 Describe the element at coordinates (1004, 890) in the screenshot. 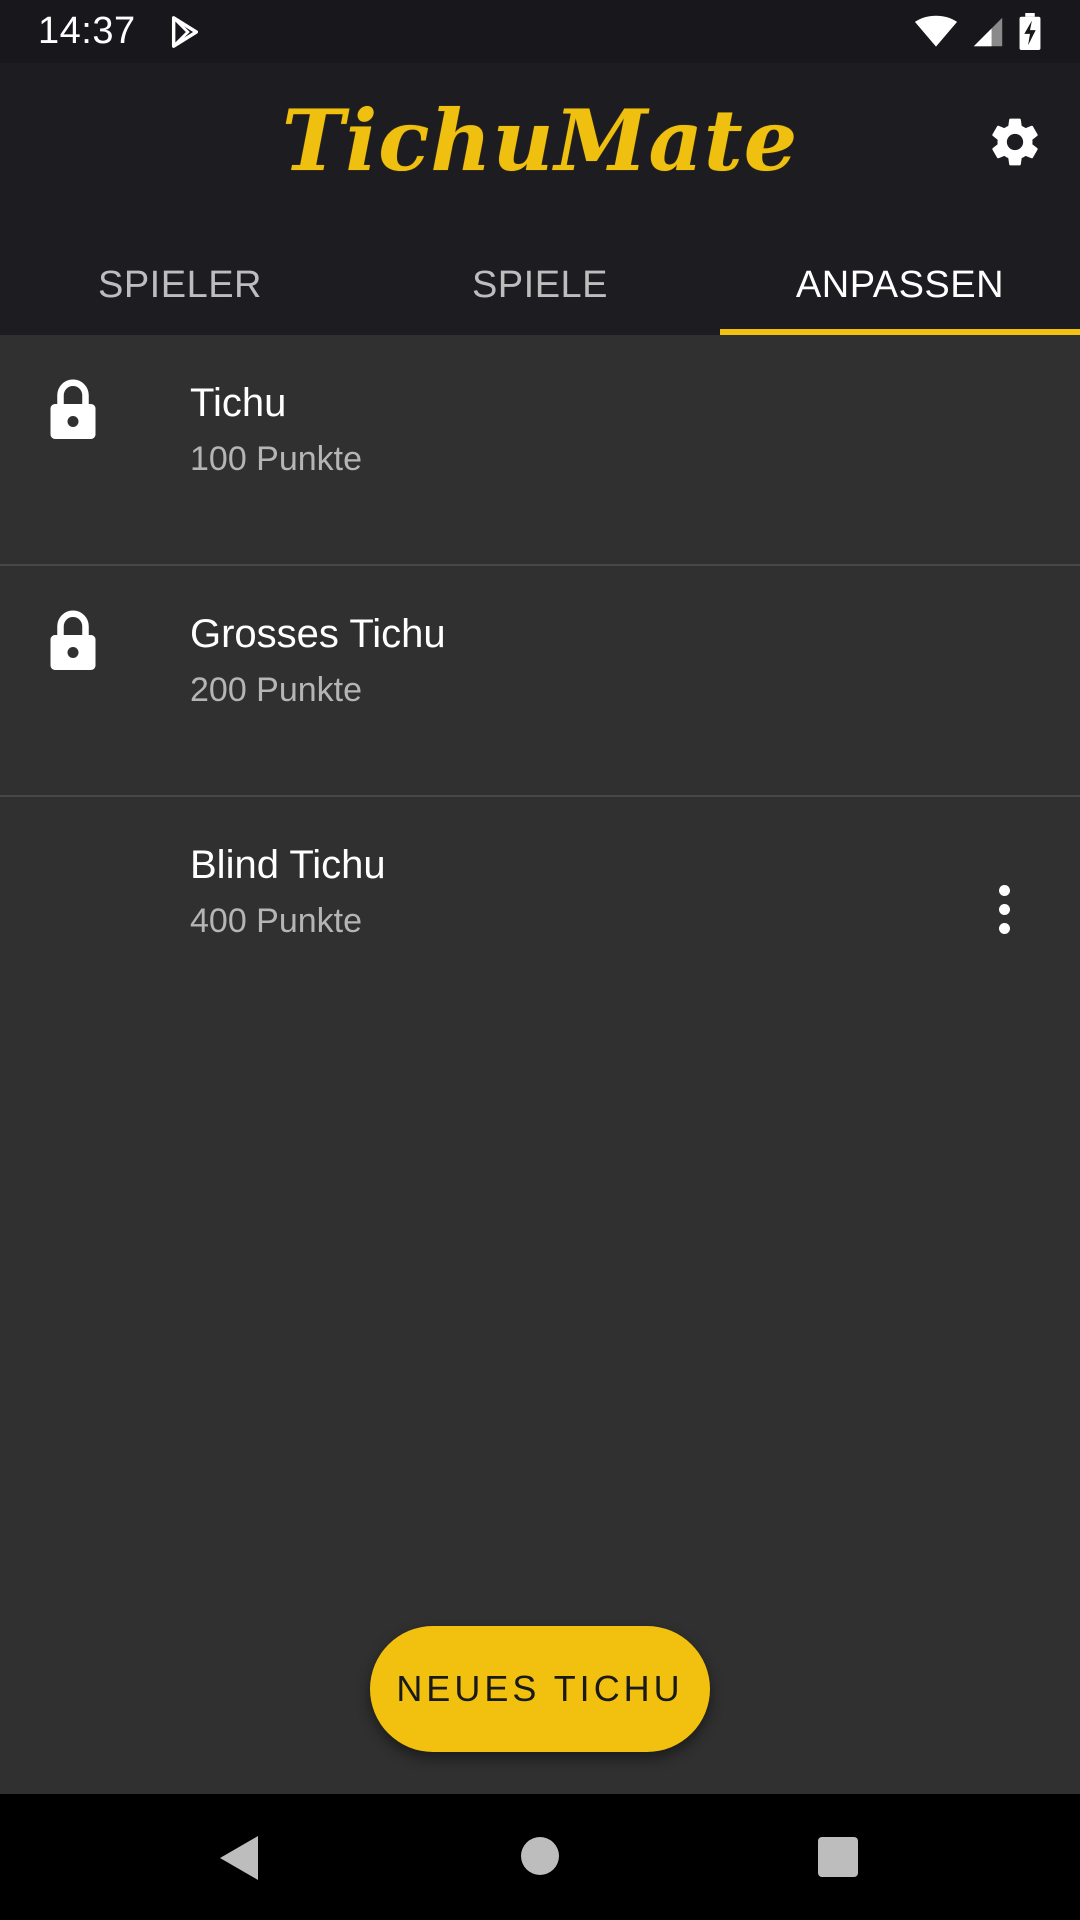

I see `more-vert-icon` at that location.